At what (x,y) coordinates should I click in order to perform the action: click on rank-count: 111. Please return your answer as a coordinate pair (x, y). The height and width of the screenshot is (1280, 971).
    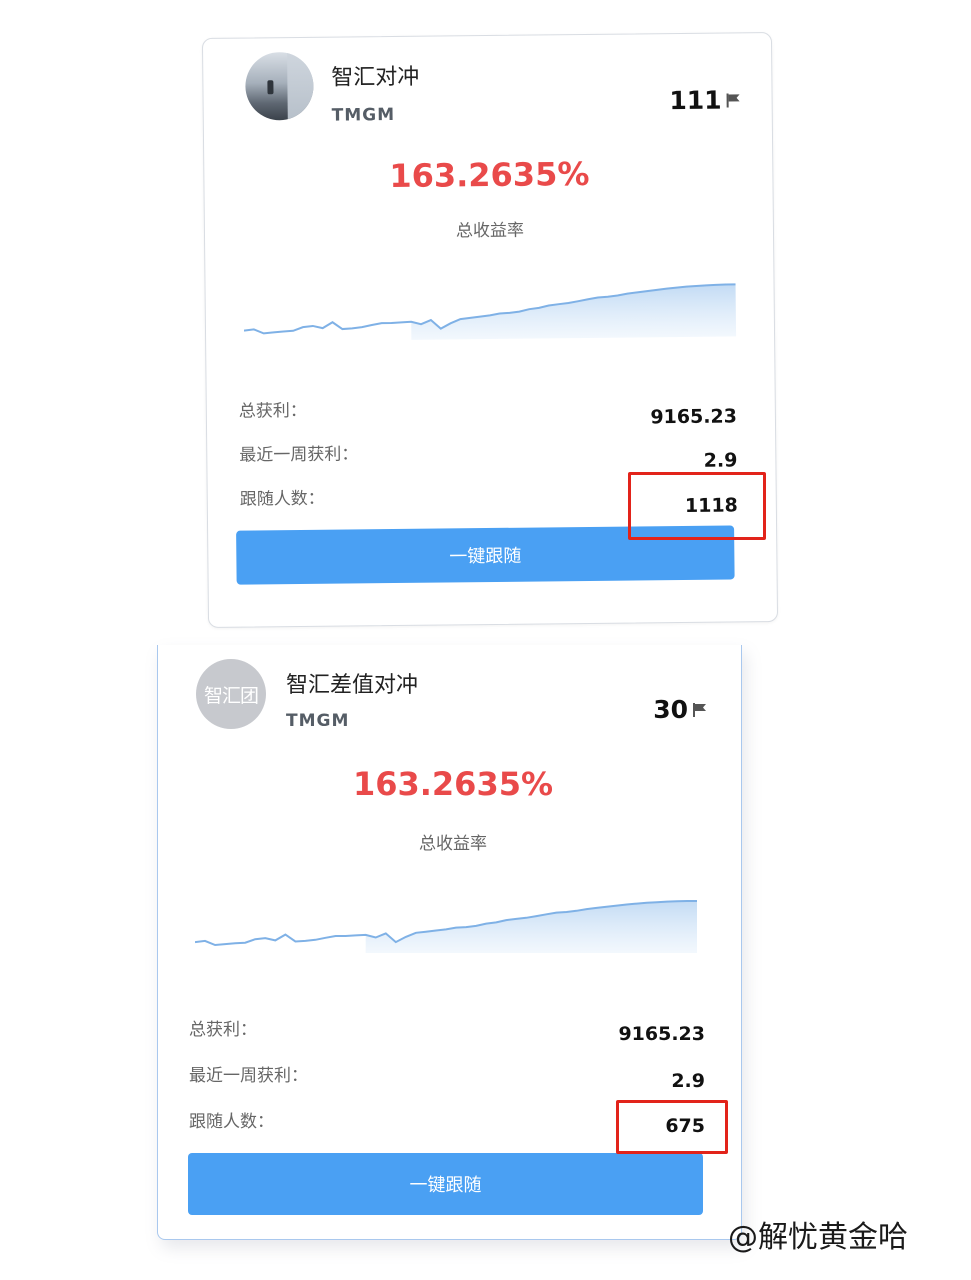
    Looking at the image, I should click on (705, 100).